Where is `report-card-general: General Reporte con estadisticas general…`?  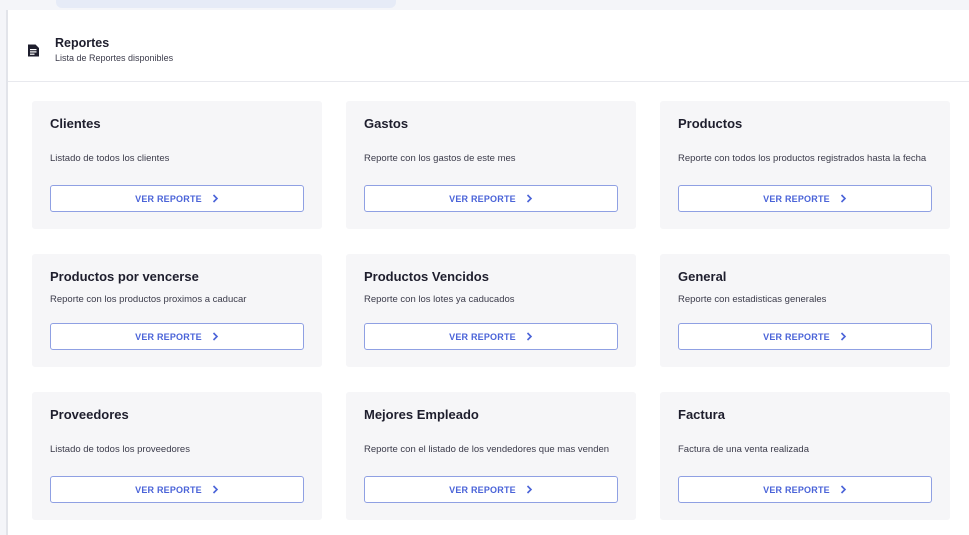
report-card-general: General Reporte con estadisticas general… is located at coordinates (805, 310).